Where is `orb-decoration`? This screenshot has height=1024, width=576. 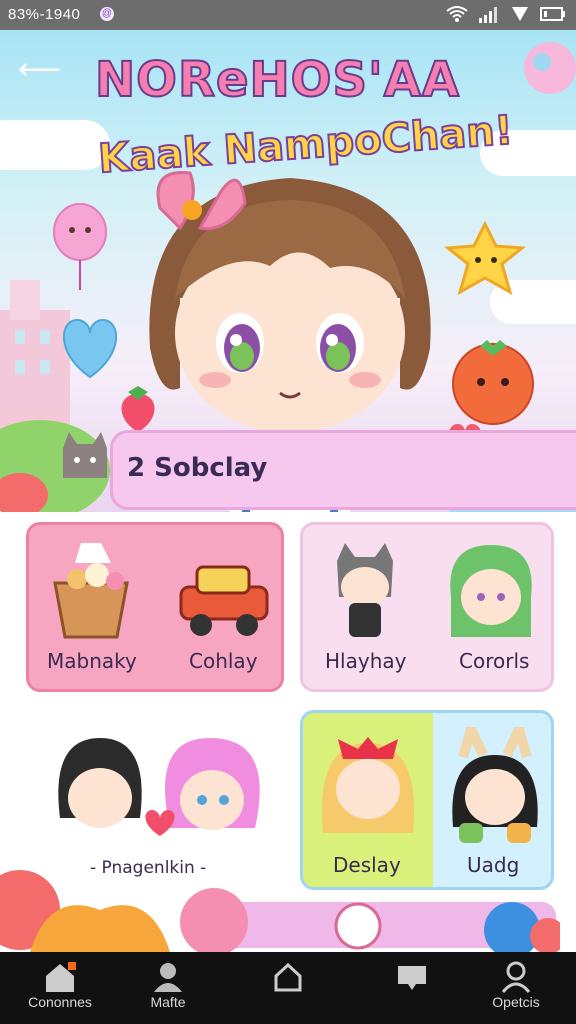
orb-decoration is located at coordinates (550, 68).